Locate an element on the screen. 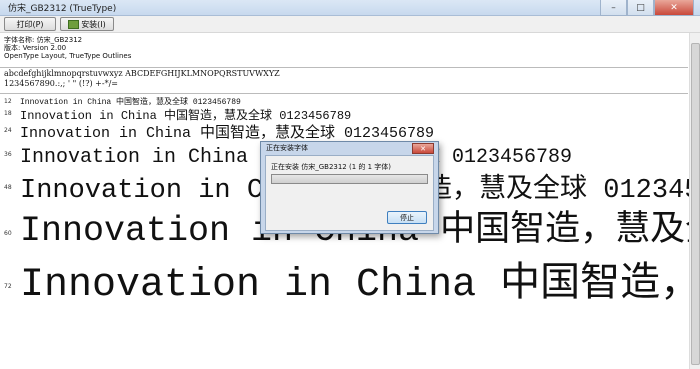 Image resolution: width=700 pixels, height=369 pixels. install-progress-dialog: 正在安装字体 ✕ 正在安装 仿宋_GB2312 (1 的 1 字体) 停止 is located at coordinates (349, 187).